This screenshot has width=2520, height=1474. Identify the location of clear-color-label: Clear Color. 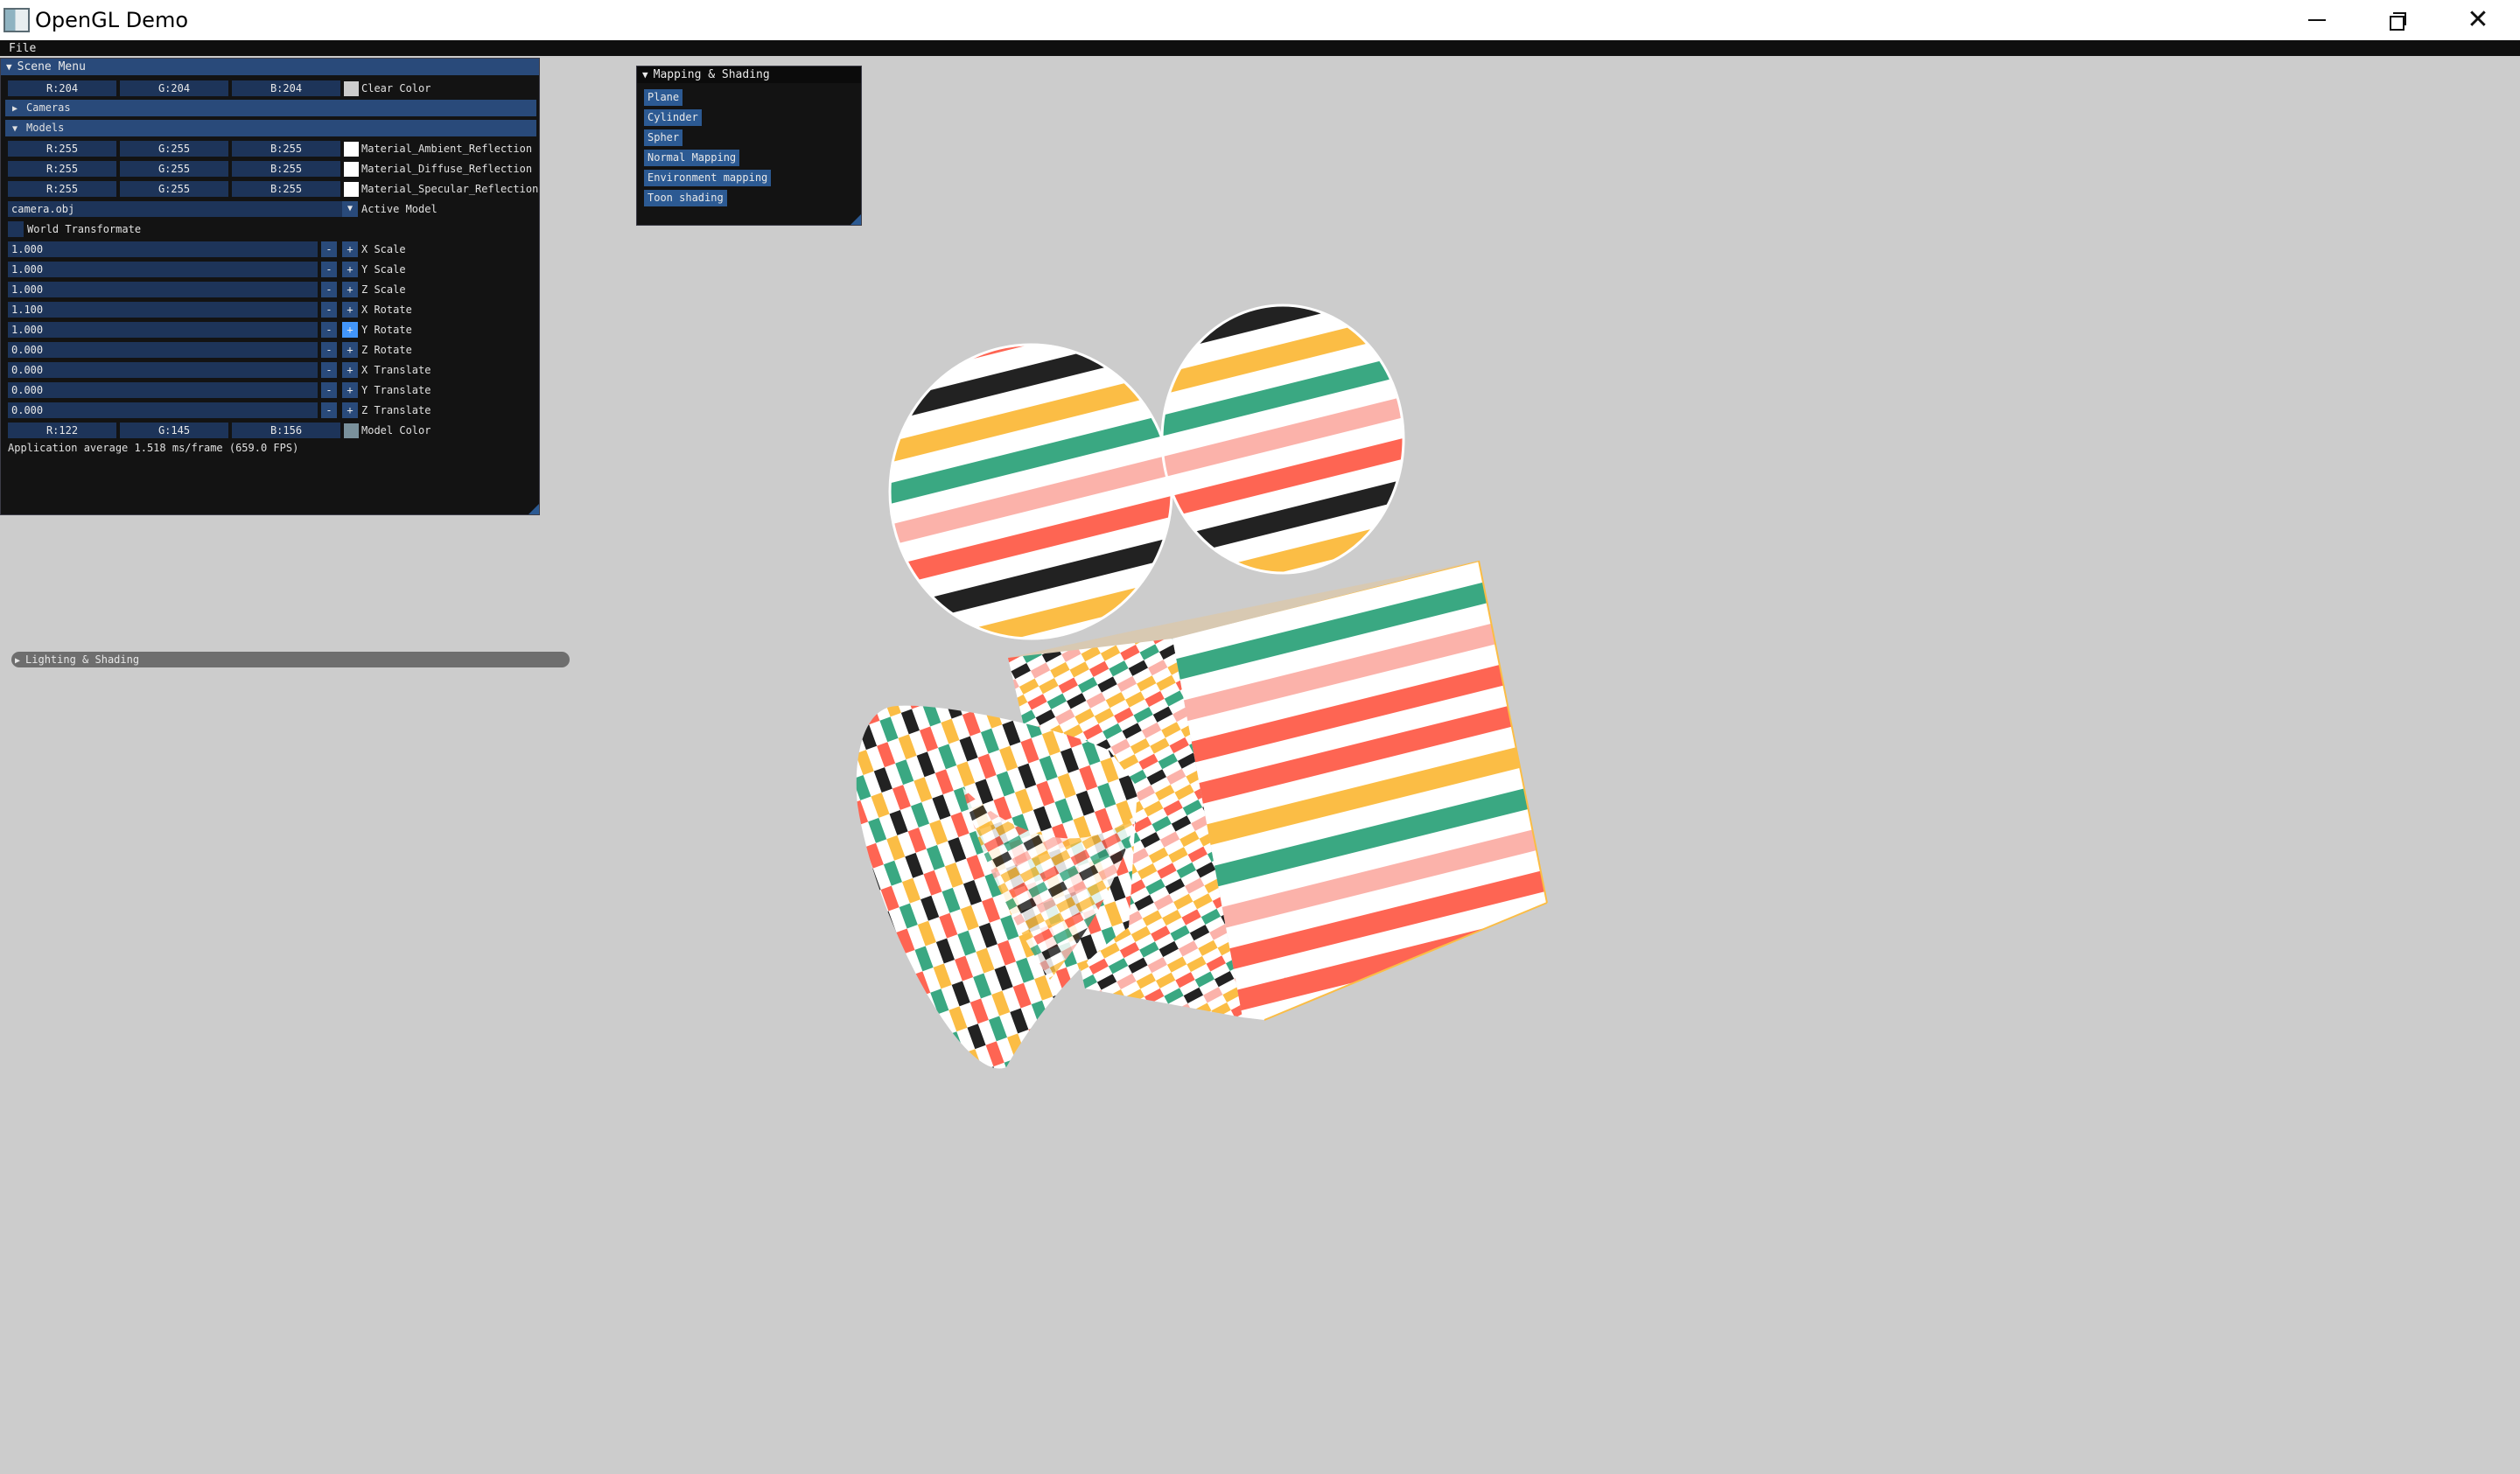
(396, 88).